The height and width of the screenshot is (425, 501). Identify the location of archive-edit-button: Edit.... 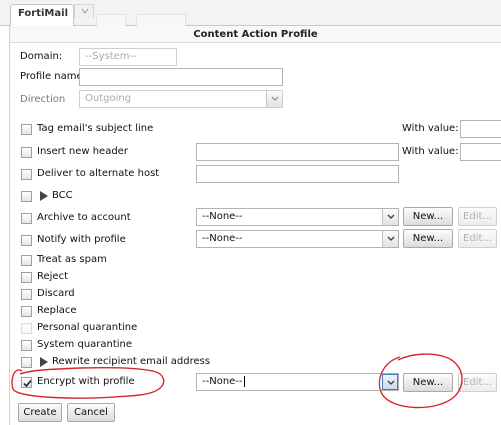
(477, 216).